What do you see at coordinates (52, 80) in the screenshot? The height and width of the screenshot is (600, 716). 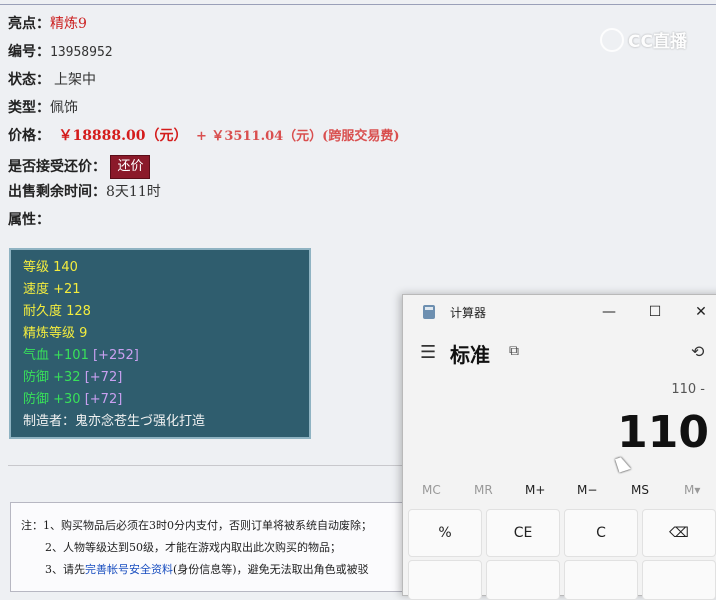 I see `status-row: 状态： 上架中` at bounding box center [52, 80].